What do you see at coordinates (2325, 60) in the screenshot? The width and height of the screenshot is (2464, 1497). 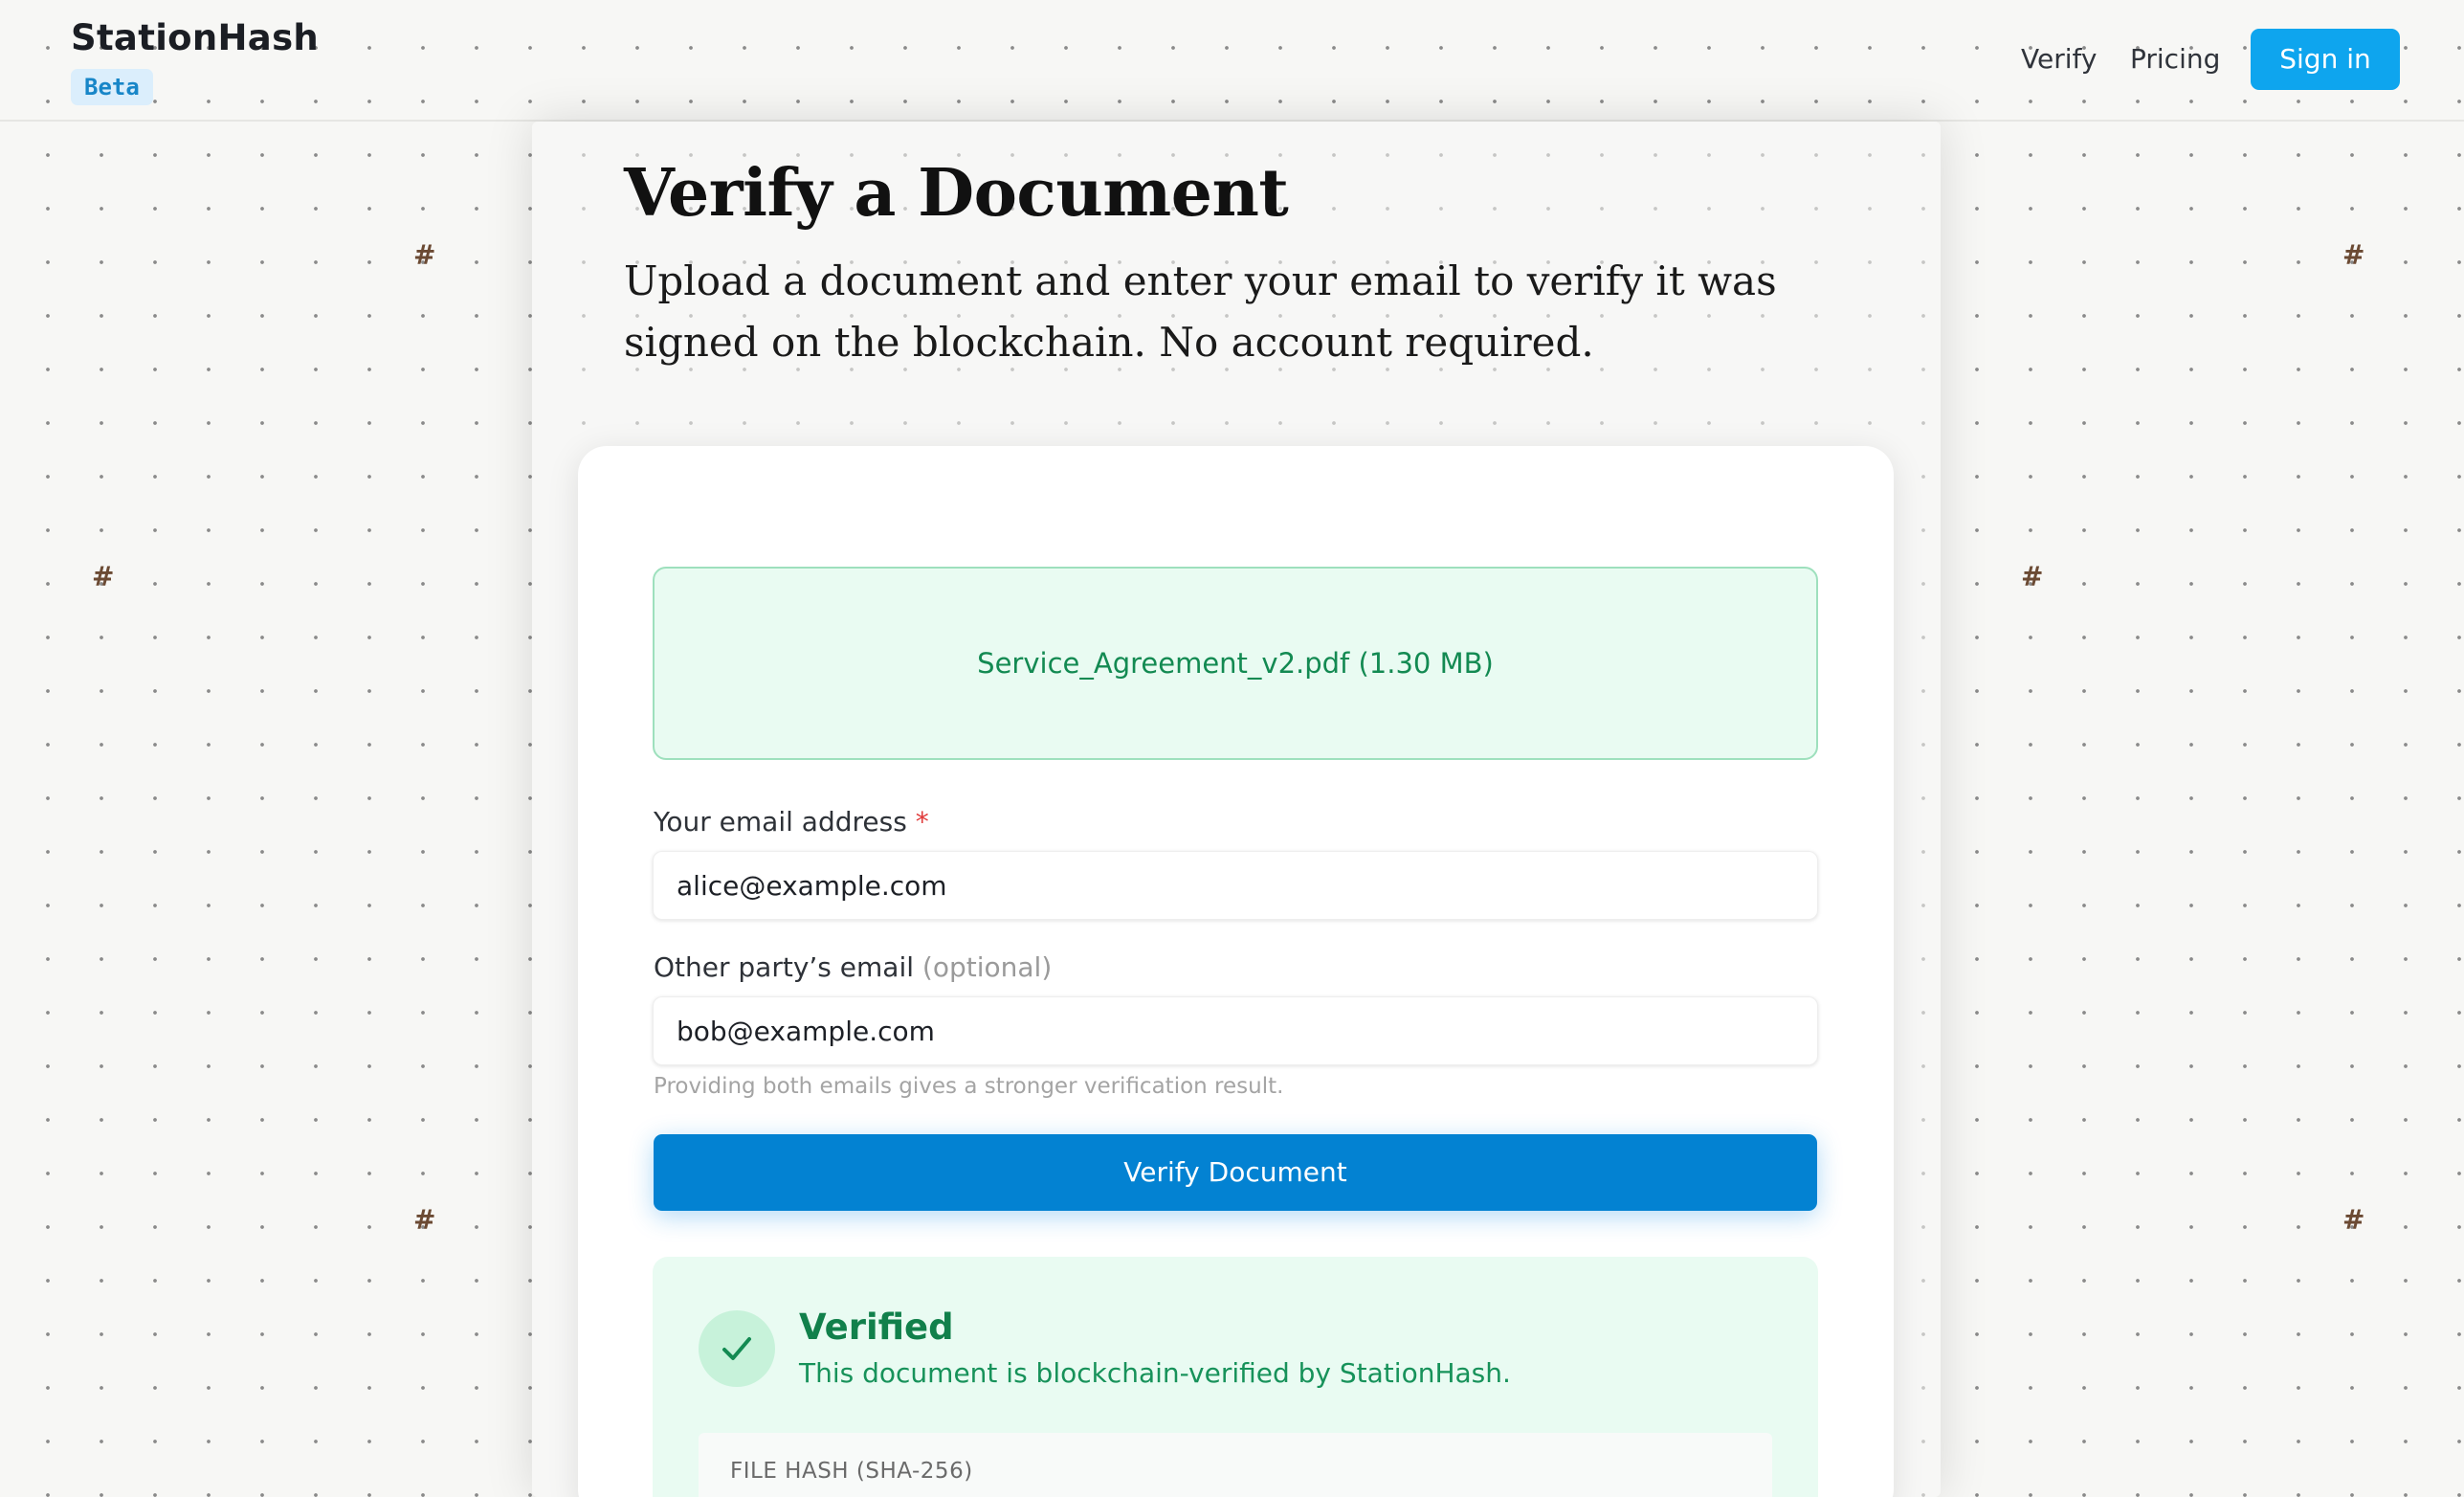 I see `sign-in-button: Sign in` at bounding box center [2325, 60].